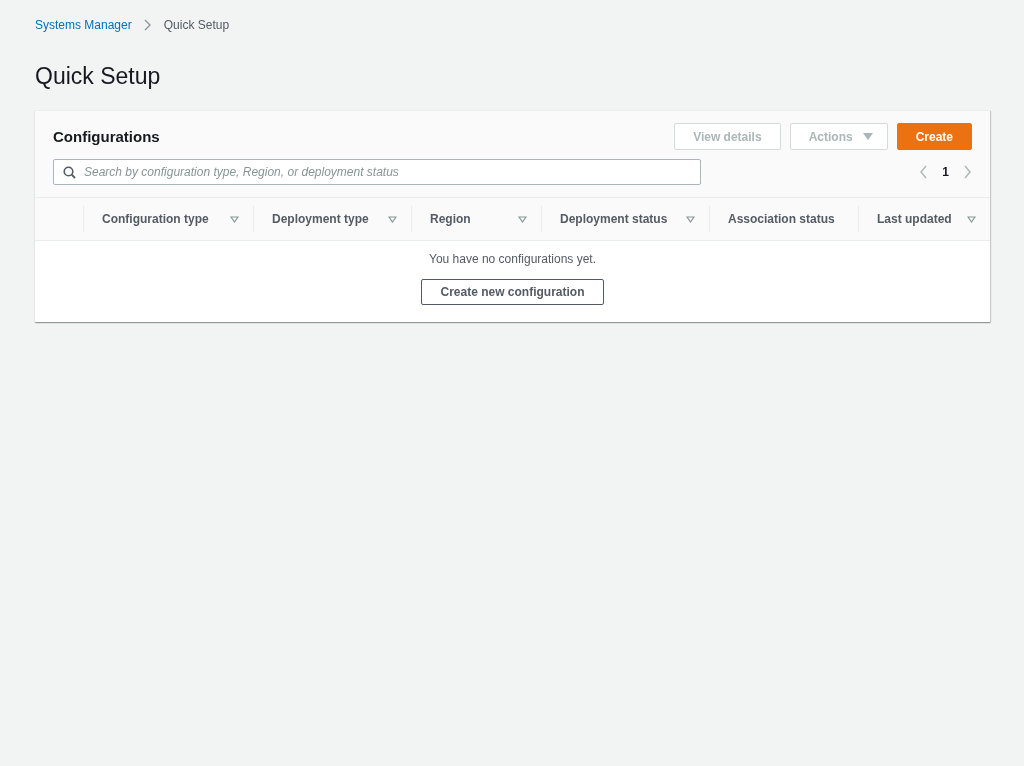  What do you see at coordinates (867, 136) in the screenshot?
I see `caret-down-icon` at bounding box center [867, 136].